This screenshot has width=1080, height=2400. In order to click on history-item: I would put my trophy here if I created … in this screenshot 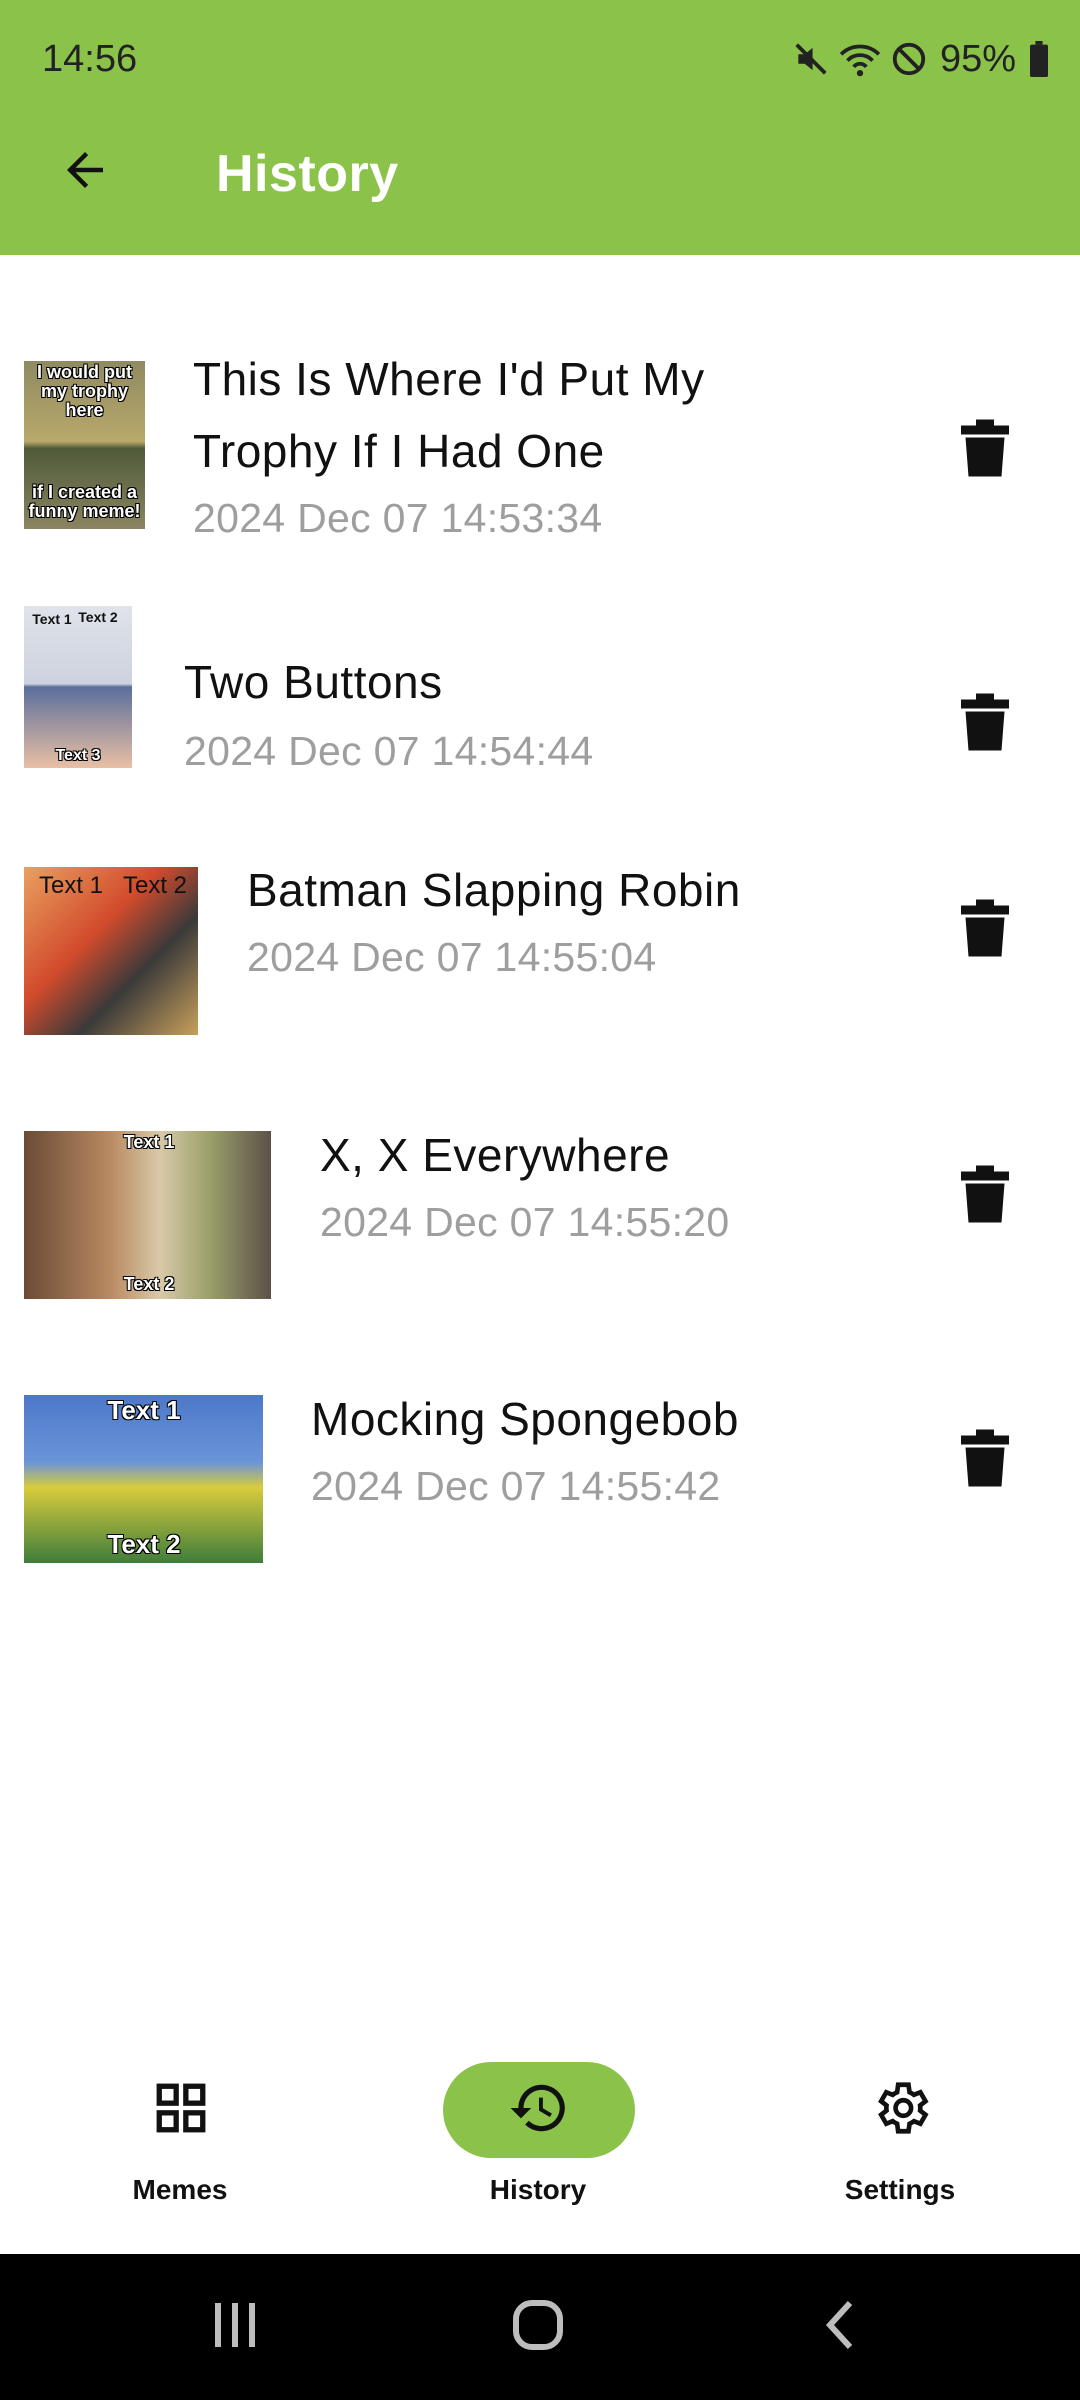, I will do `click(540, 418)`.